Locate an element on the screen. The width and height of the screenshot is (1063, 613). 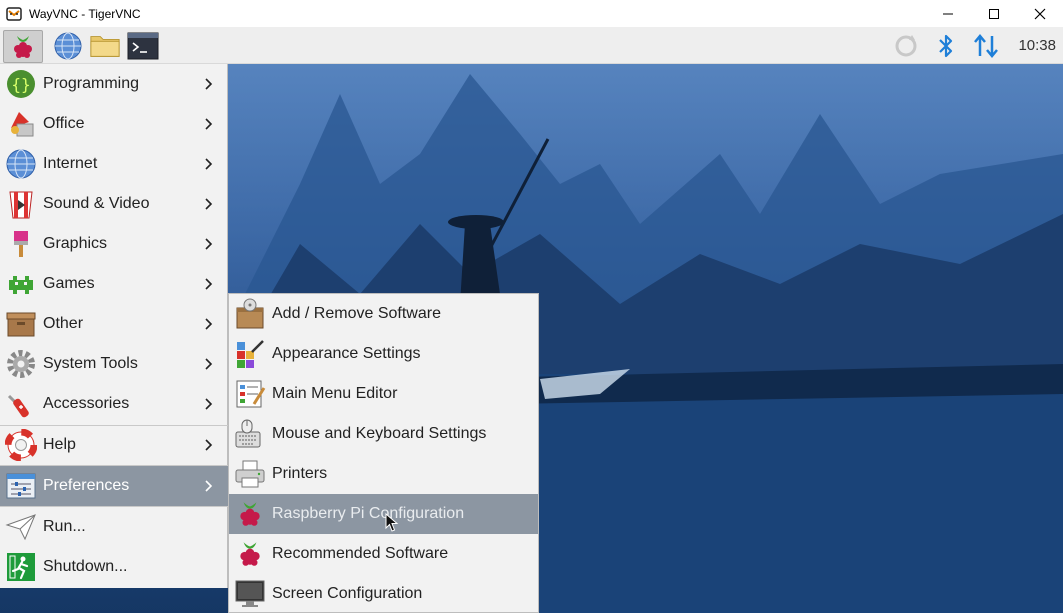
maximize-icon is located at coordinates (994, 13).